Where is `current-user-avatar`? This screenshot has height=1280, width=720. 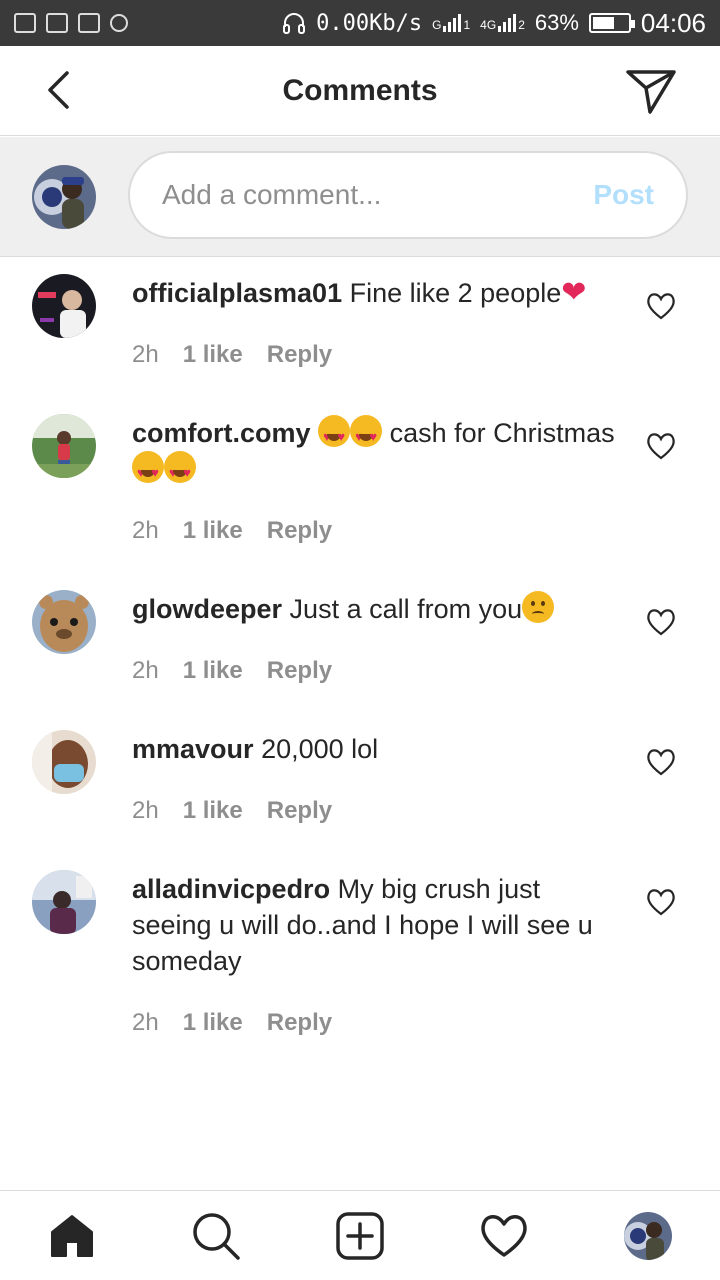
current-user-avatar is located at coordinates (64, 197).